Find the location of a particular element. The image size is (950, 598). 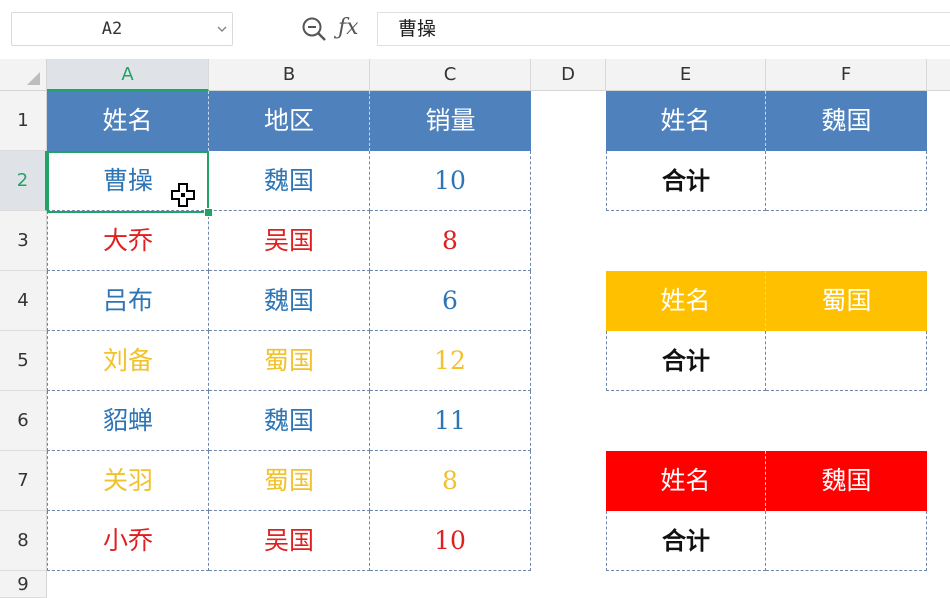

row-header-4: 4 is located at coordinates (23, 301).